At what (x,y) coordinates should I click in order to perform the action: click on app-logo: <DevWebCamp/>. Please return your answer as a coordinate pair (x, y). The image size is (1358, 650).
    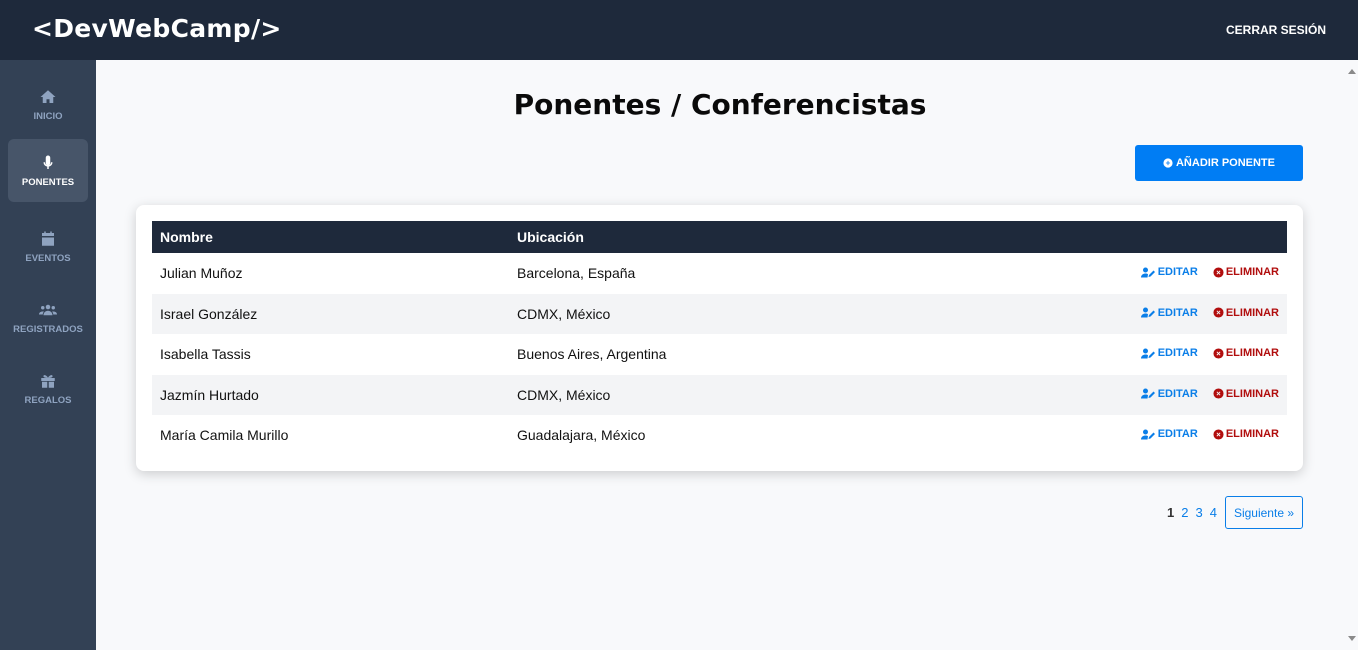
    Looking at the image, I should click on (157, 28).